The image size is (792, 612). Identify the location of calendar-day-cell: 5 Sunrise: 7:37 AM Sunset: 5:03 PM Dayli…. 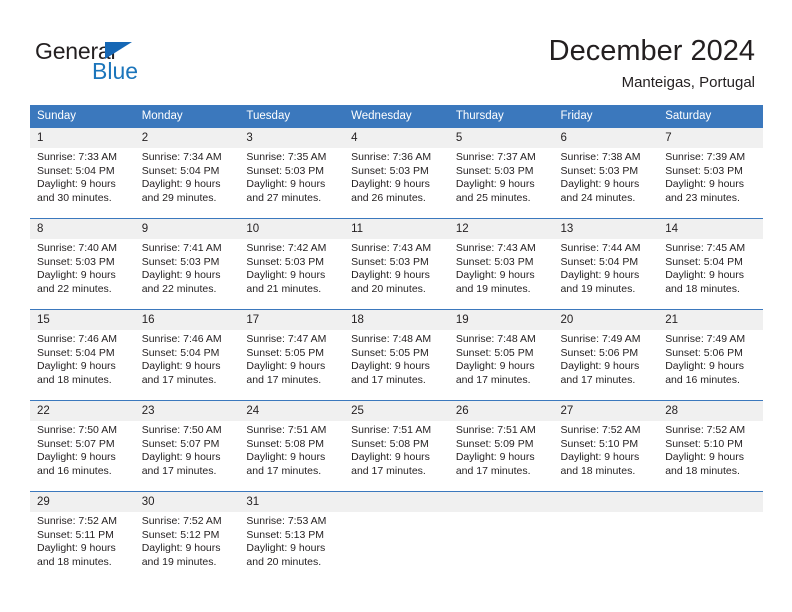
(501, 173).